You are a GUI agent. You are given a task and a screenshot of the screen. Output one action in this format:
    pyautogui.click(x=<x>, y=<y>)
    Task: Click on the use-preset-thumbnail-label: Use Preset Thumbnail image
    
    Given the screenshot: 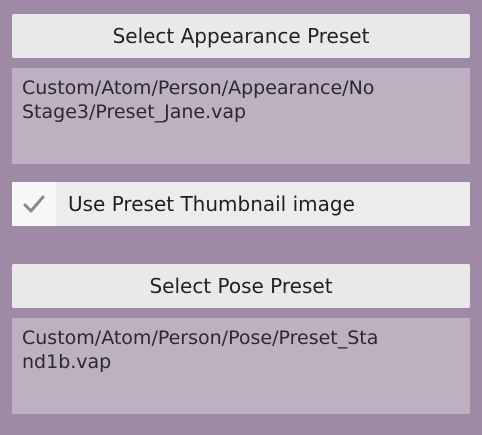 What is the action you would take?
    pyautogui.click(x=211, y=204)
    